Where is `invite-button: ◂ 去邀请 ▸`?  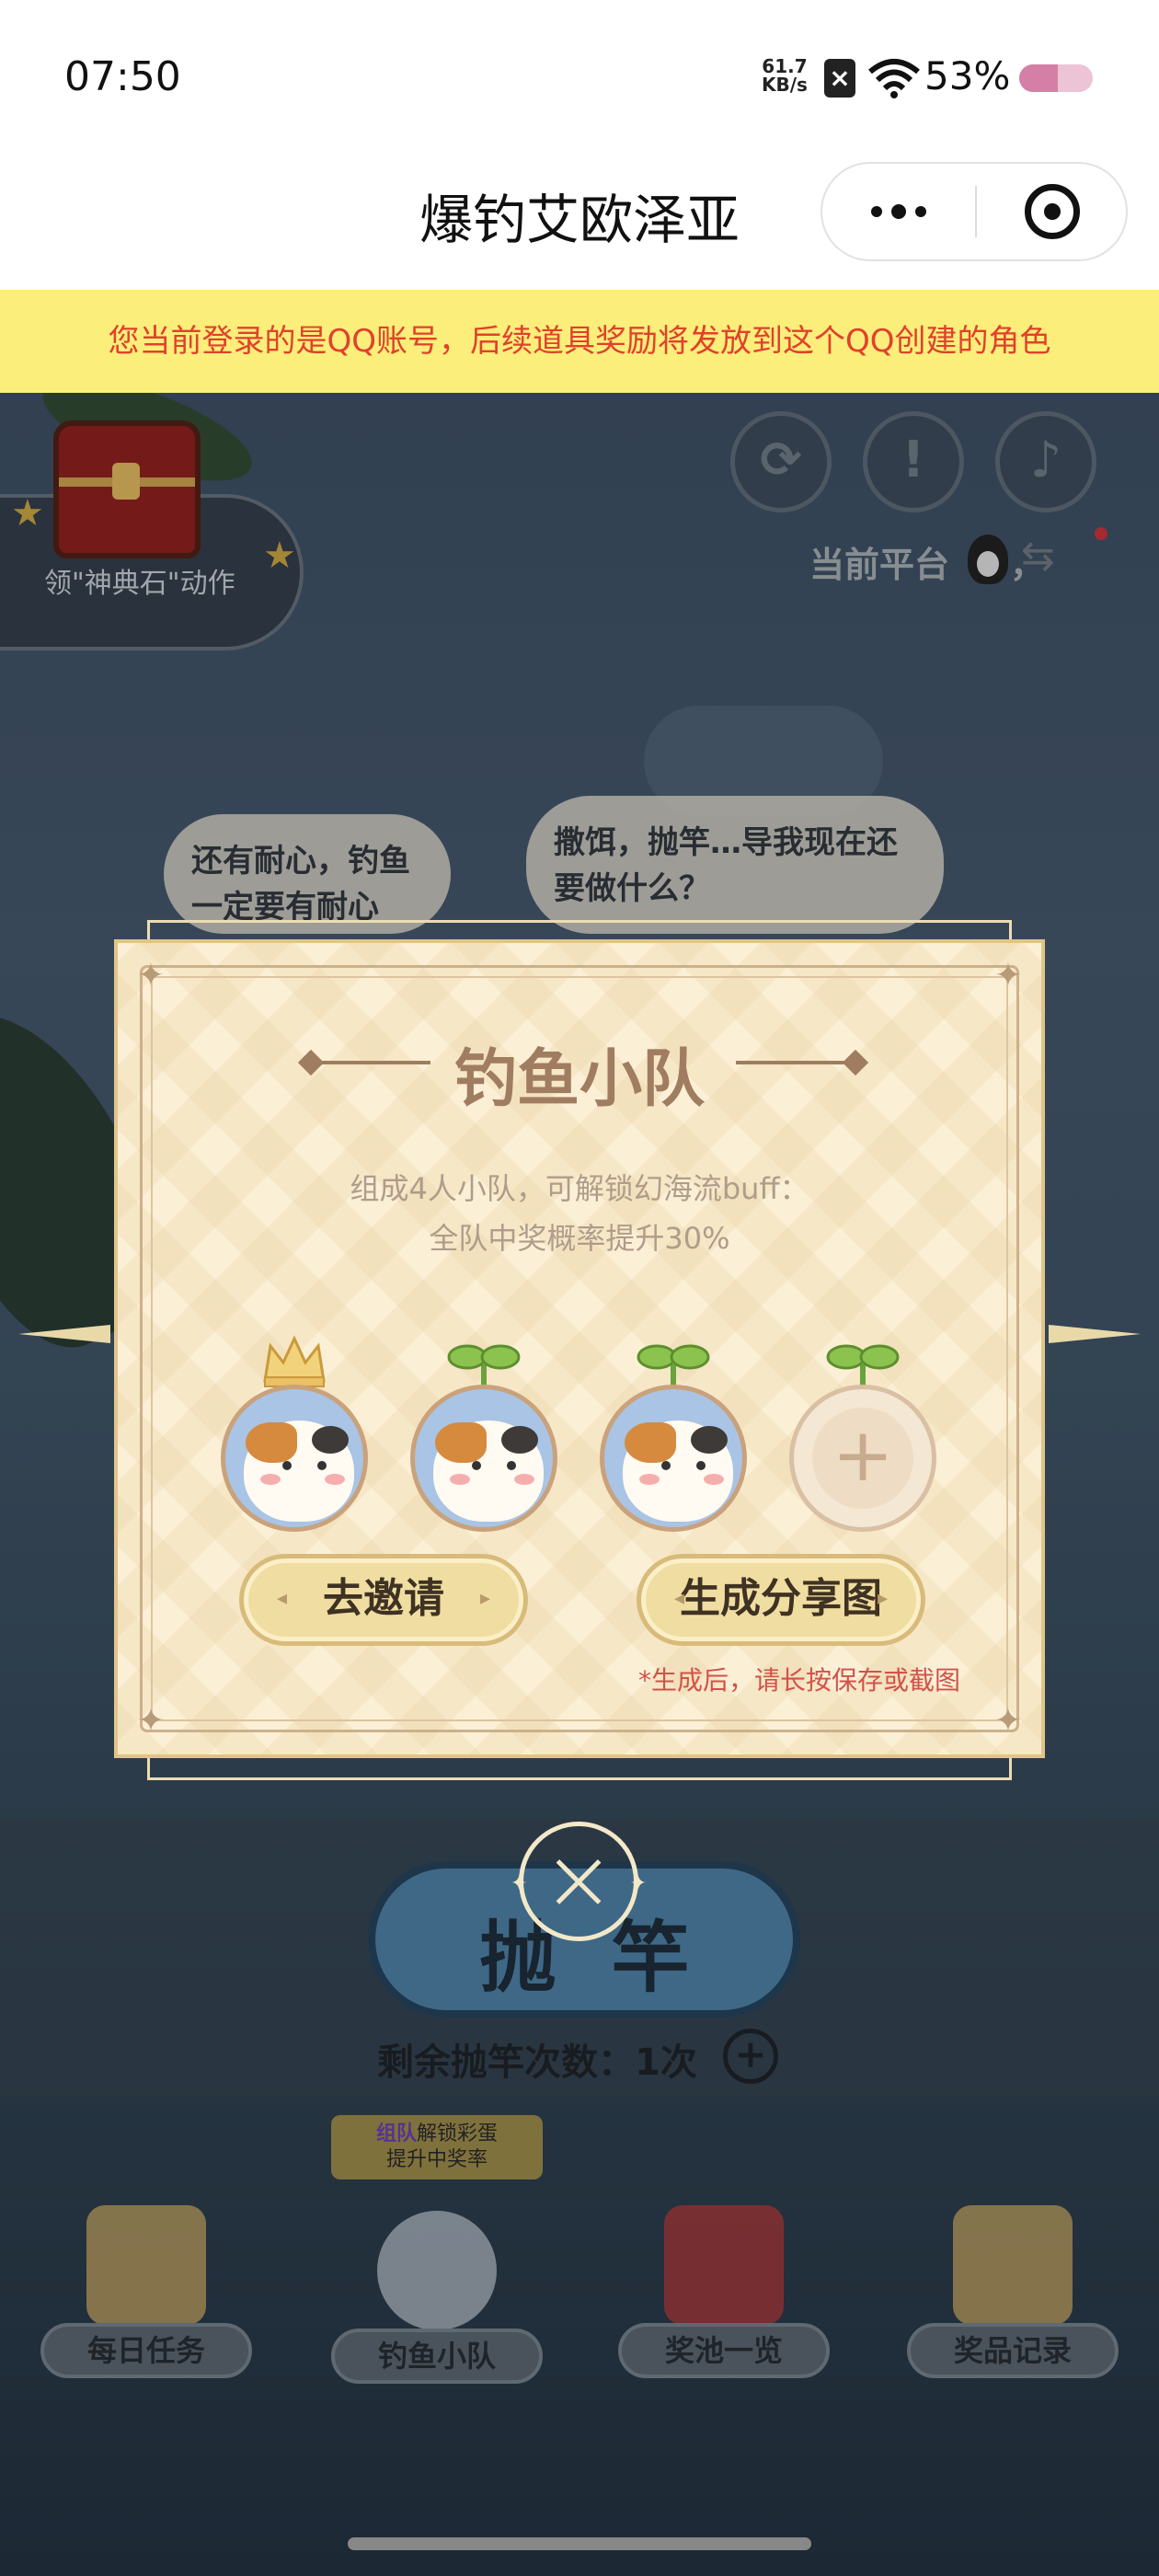
invite-button: ◂ 去邀请 ▸ is located at coordinates (383, 1600).